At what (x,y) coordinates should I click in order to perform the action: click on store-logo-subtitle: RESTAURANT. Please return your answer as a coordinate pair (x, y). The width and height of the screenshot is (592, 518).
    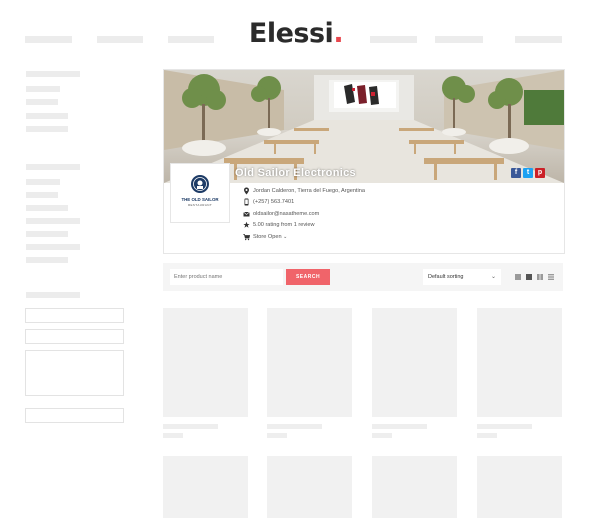
    Looking at the image, I should click on (200, 205).